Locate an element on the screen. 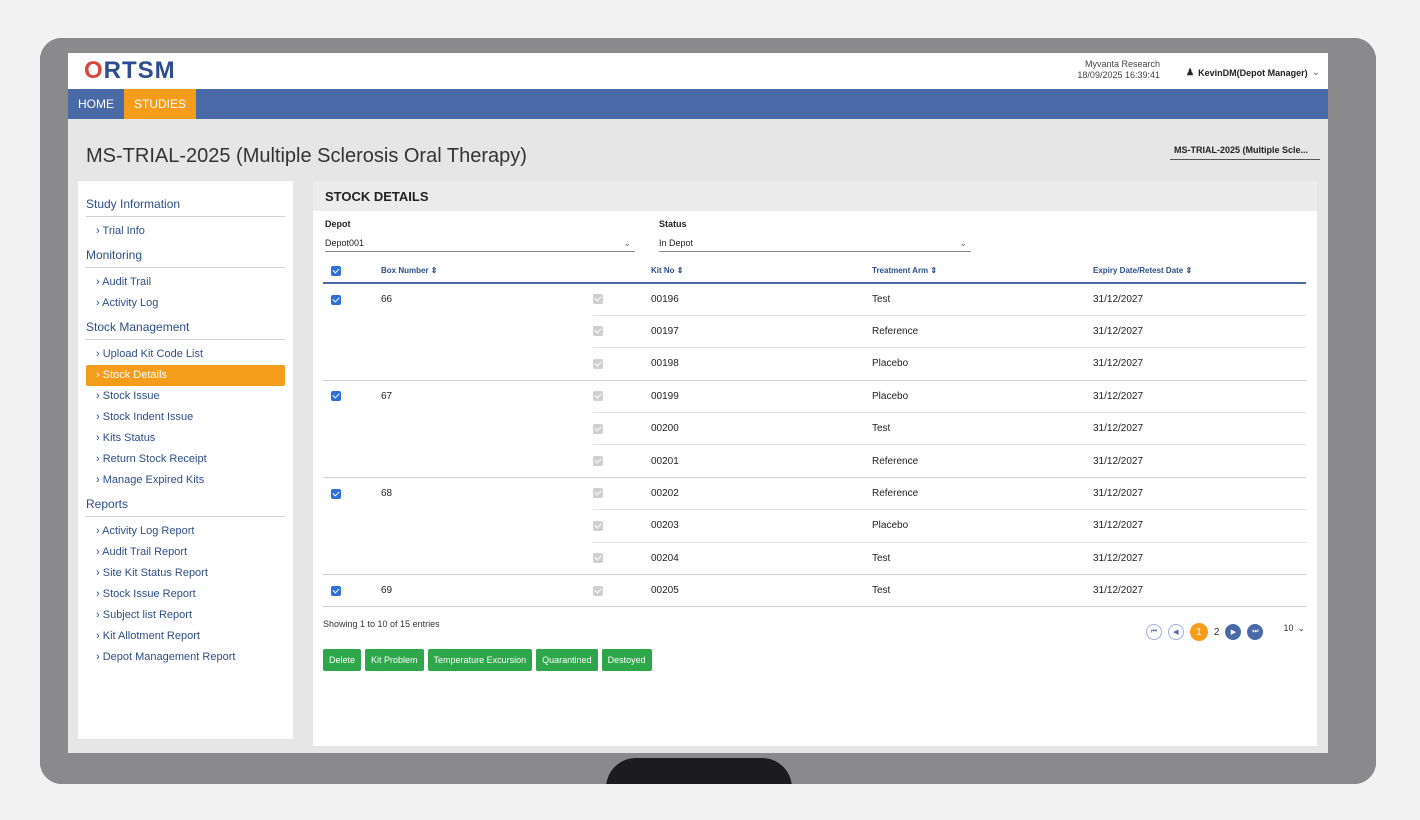  app-logo: ORTSM is located at coordinates (130, 71).